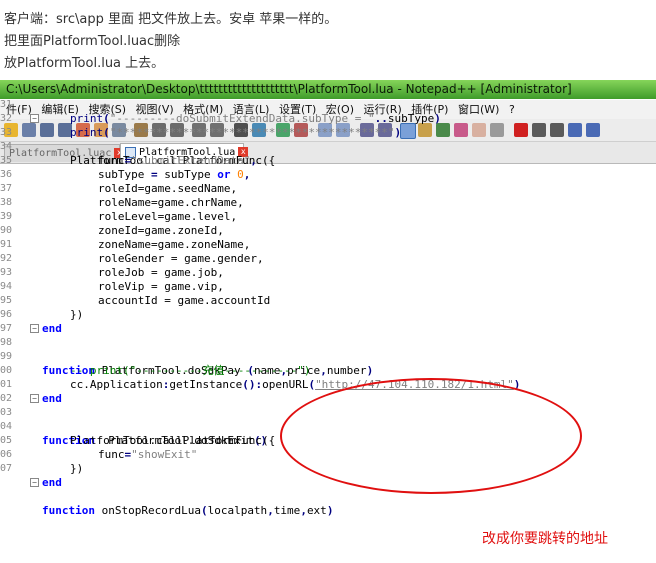 The width and height of the screenshot is (656, 563). Describe the element at coordinates (6, 468) in the screenshot. I see `line-number: 07` at that location.